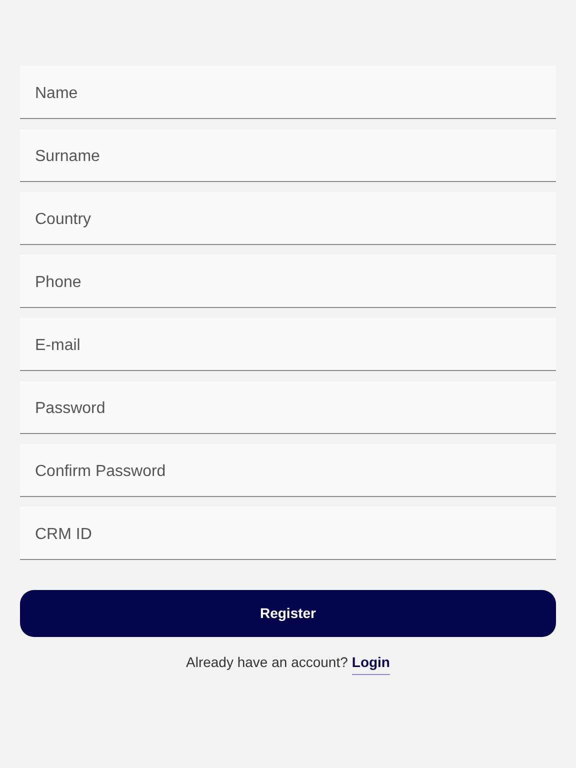 Image resolution: width=576 pixels, height=768 pixels. I want to click on input-field: E-mail, so click(288, 344).